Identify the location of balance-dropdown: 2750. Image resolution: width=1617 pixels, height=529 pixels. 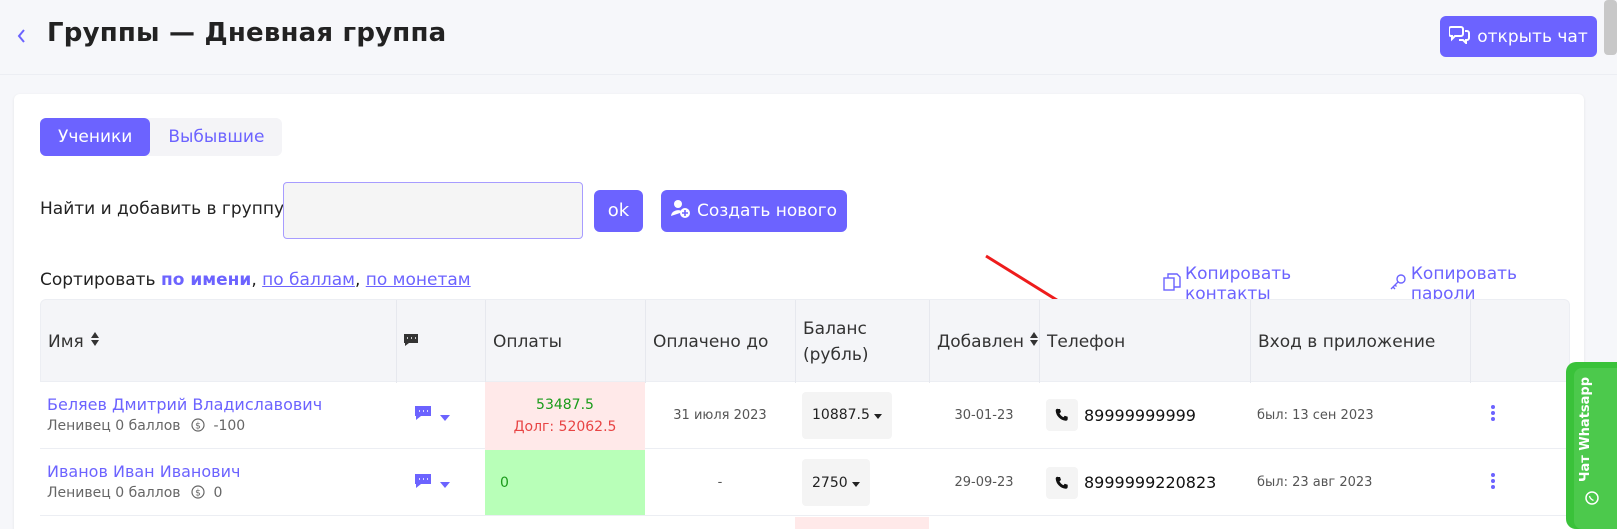
(836, 482).